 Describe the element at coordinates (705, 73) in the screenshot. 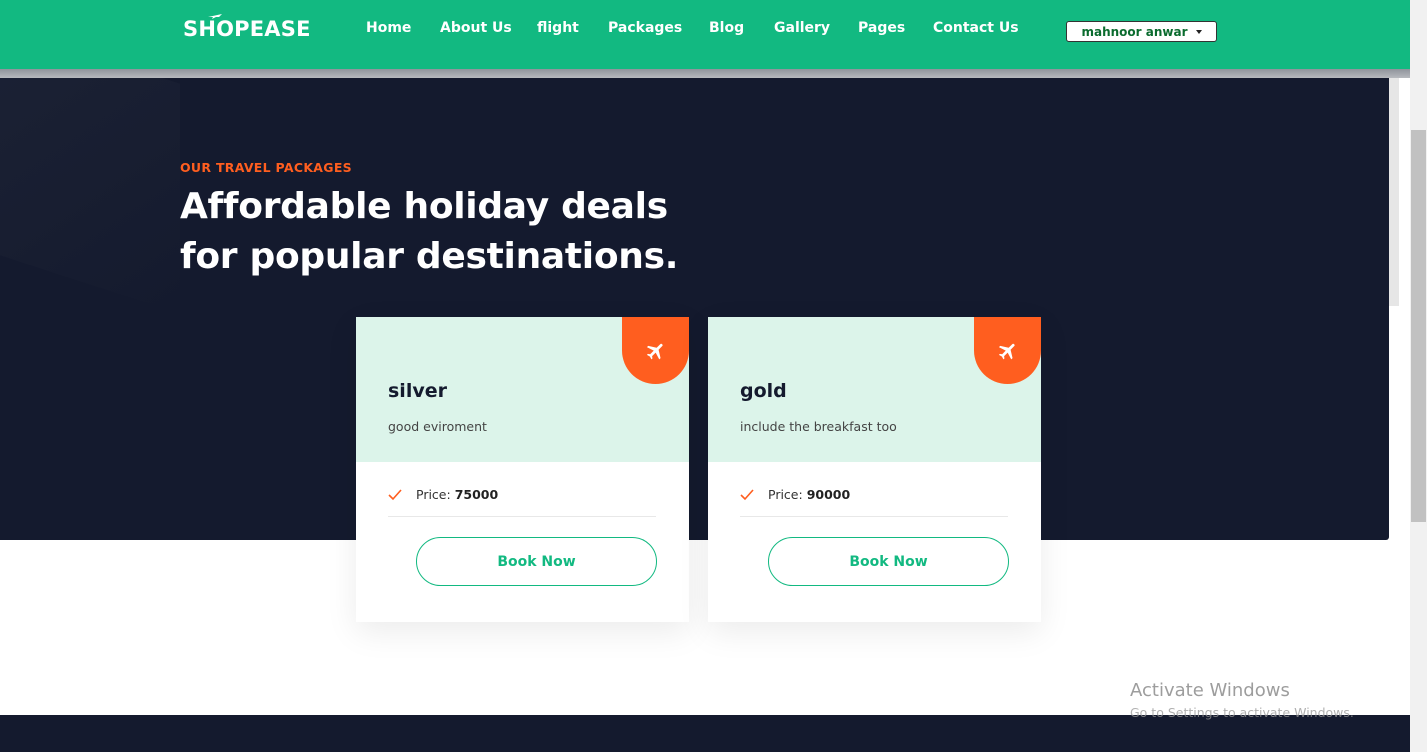

I see `navbar-shadow` at that location.